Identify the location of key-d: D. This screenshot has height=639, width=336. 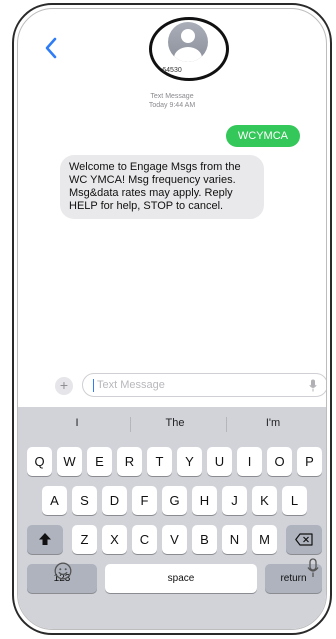
(114, 500).